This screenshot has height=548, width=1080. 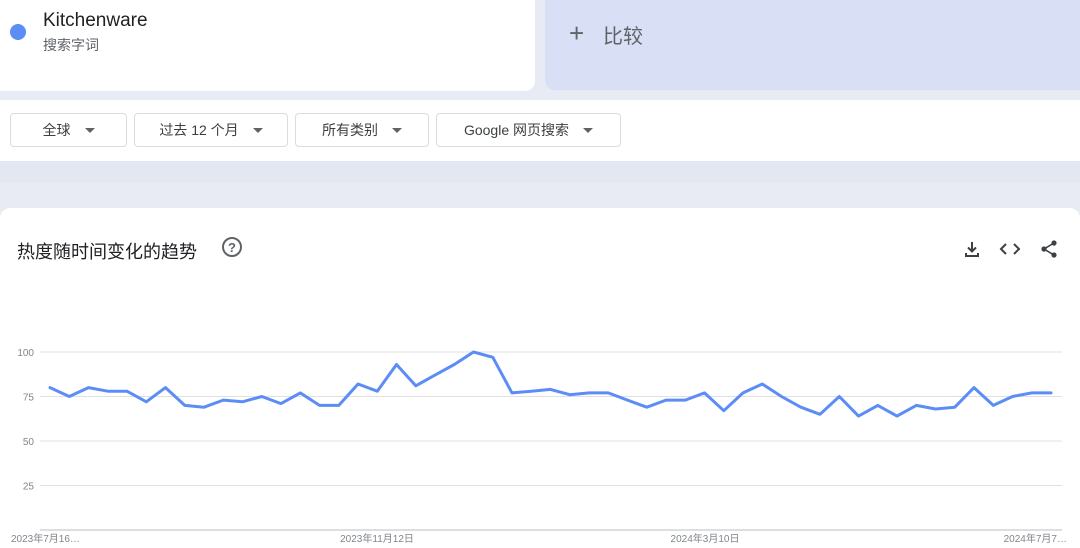 I want to click on time-range-filter: 过去 12 个月, so click(x=211, y=130).